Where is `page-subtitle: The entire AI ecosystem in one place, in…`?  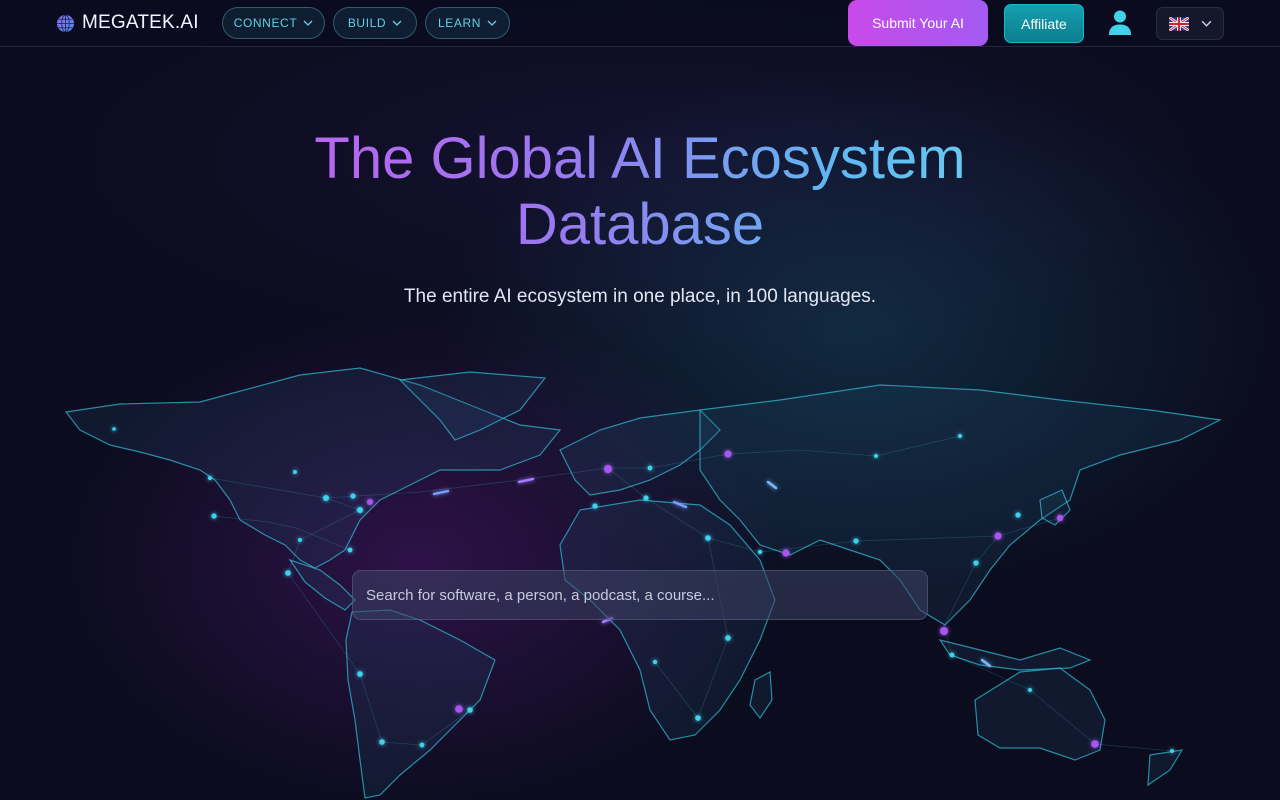
page-subtitle: The entire AI ecosystem in one place, in… is located at coordinates (640, 296).